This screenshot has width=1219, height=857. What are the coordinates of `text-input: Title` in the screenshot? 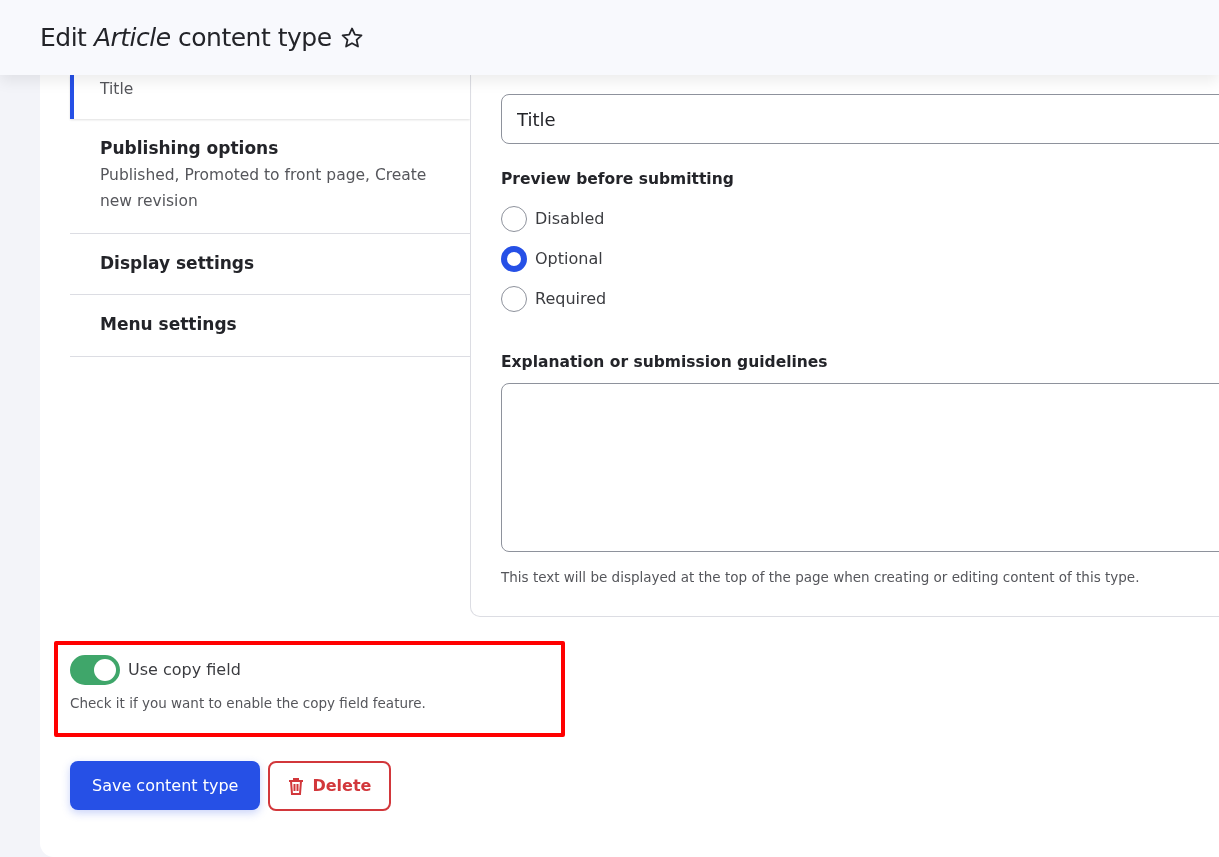 It's located at (860, 119).